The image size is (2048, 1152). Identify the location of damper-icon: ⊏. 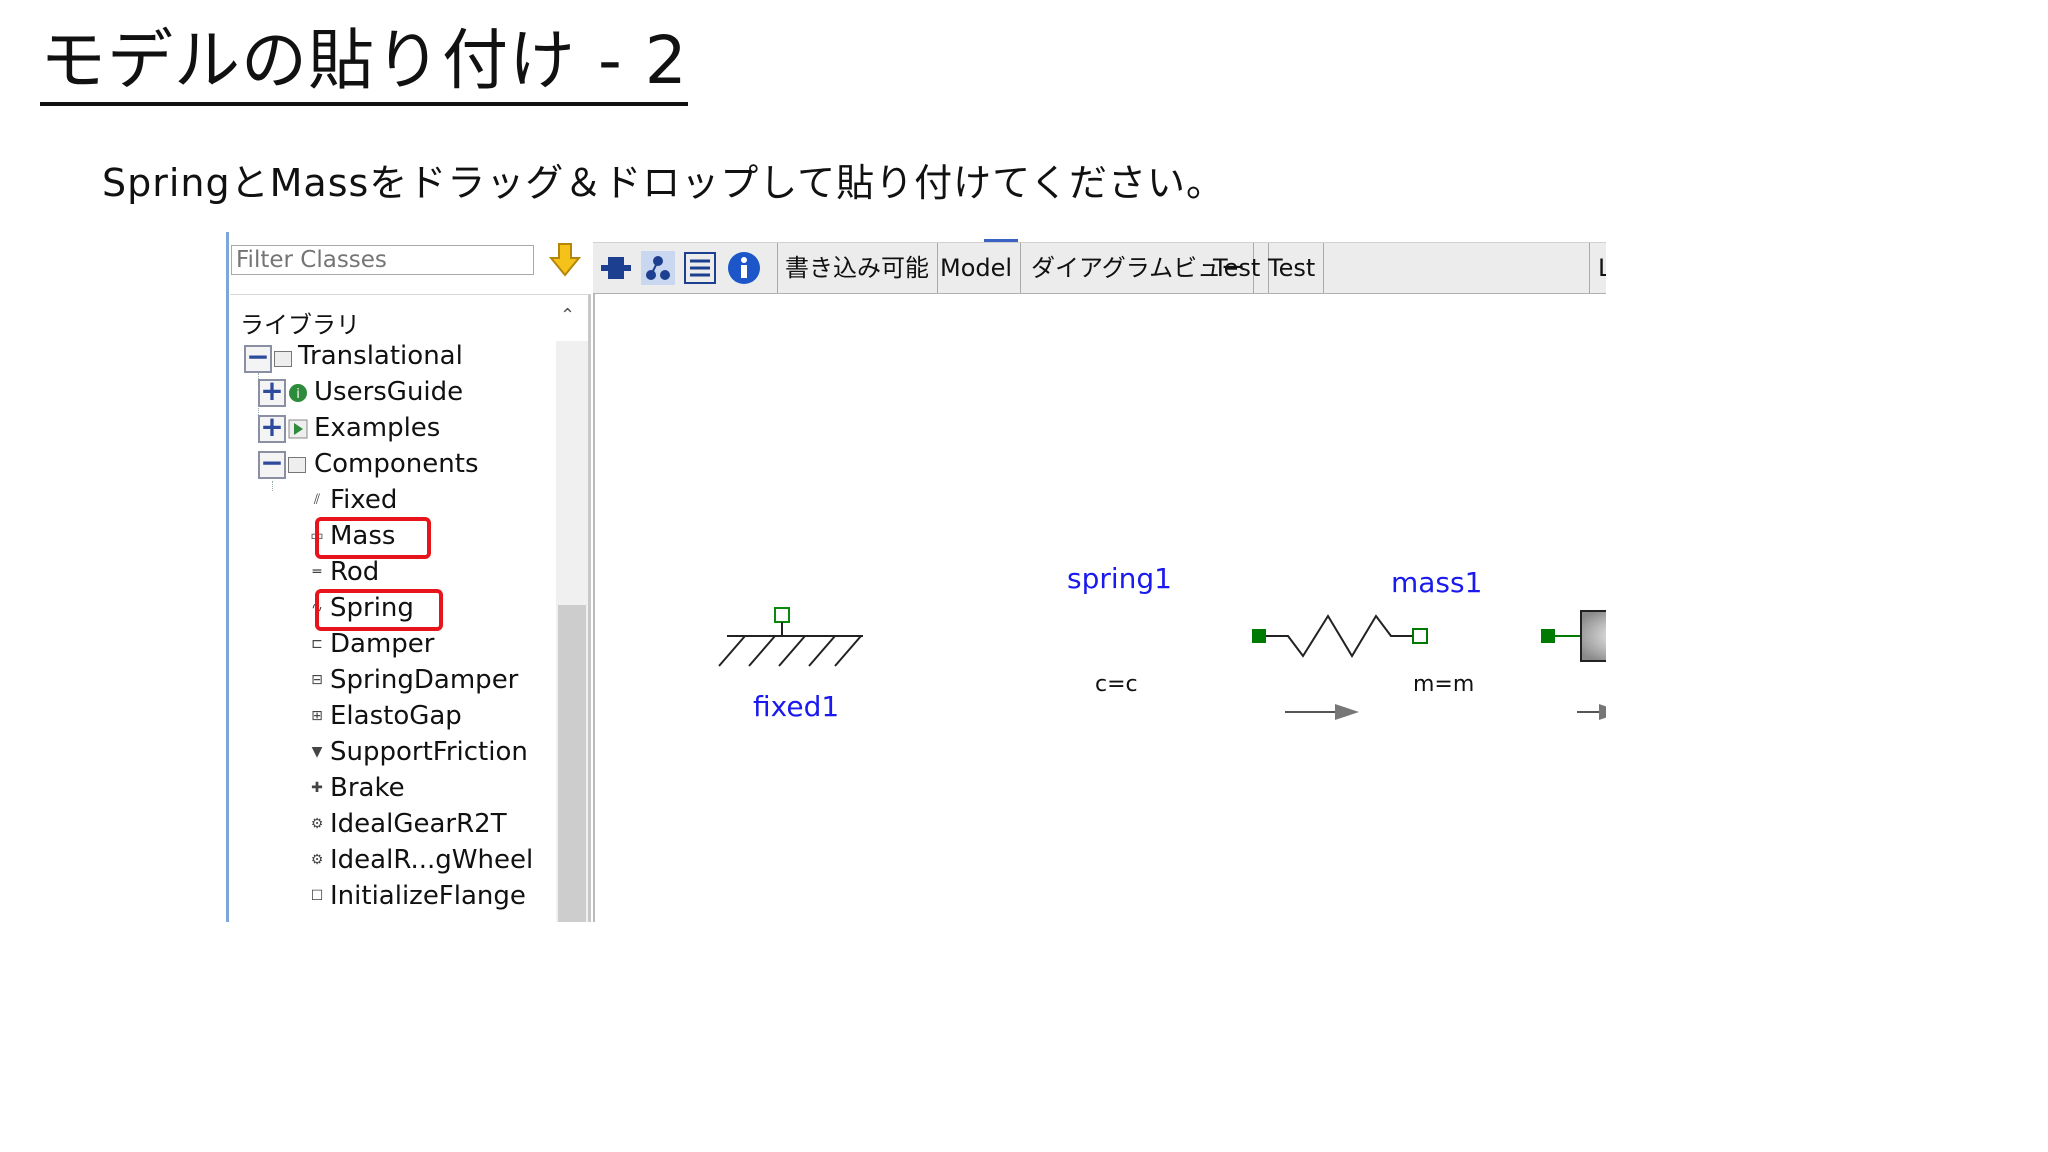
(317, 644).